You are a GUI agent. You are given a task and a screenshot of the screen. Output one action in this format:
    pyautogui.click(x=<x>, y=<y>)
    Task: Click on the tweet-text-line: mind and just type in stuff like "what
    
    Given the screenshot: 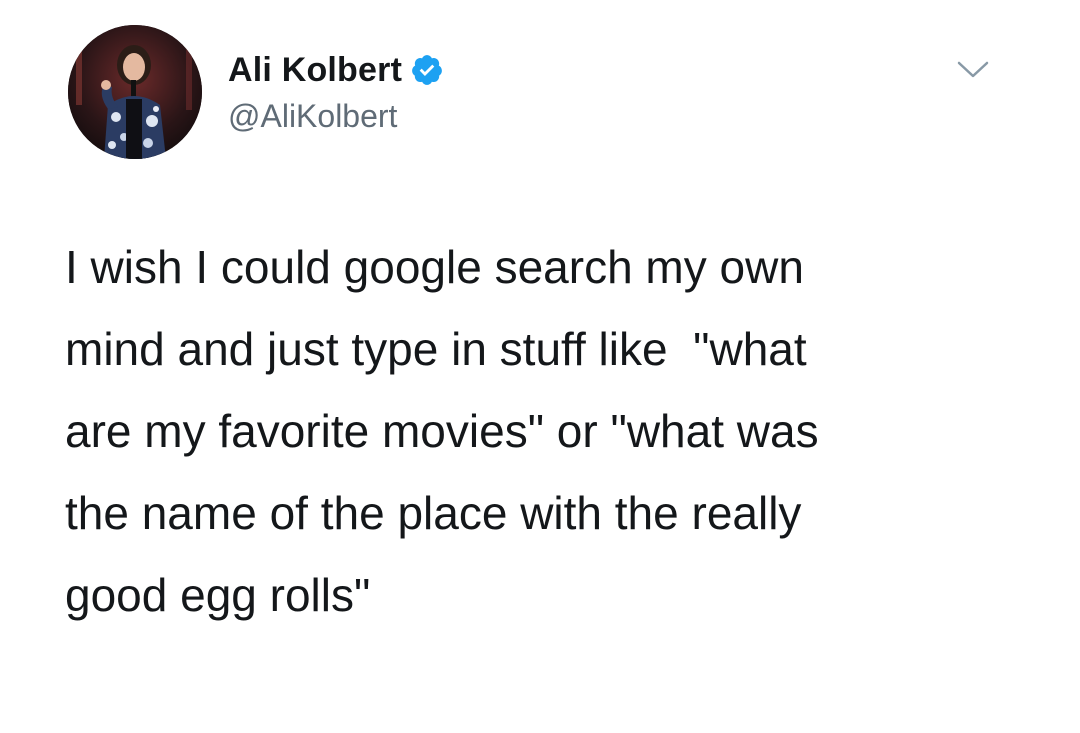 What is the action you would take?
    pyautogui.click(x=436, y=349)
    